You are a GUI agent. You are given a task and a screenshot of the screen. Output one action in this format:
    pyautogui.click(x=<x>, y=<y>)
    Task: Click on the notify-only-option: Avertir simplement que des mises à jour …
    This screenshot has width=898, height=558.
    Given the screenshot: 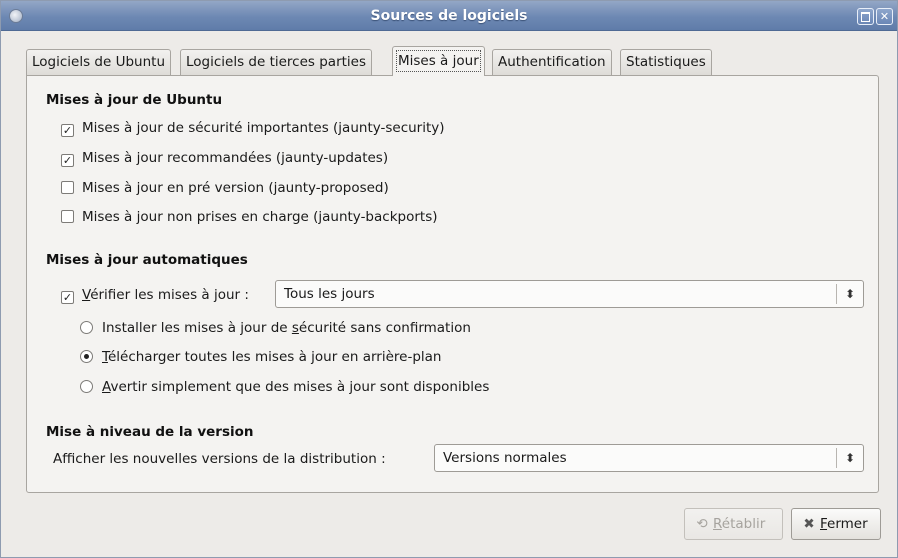 What is the action you would take?
    pyautogui.click(x=284, y=387)
    